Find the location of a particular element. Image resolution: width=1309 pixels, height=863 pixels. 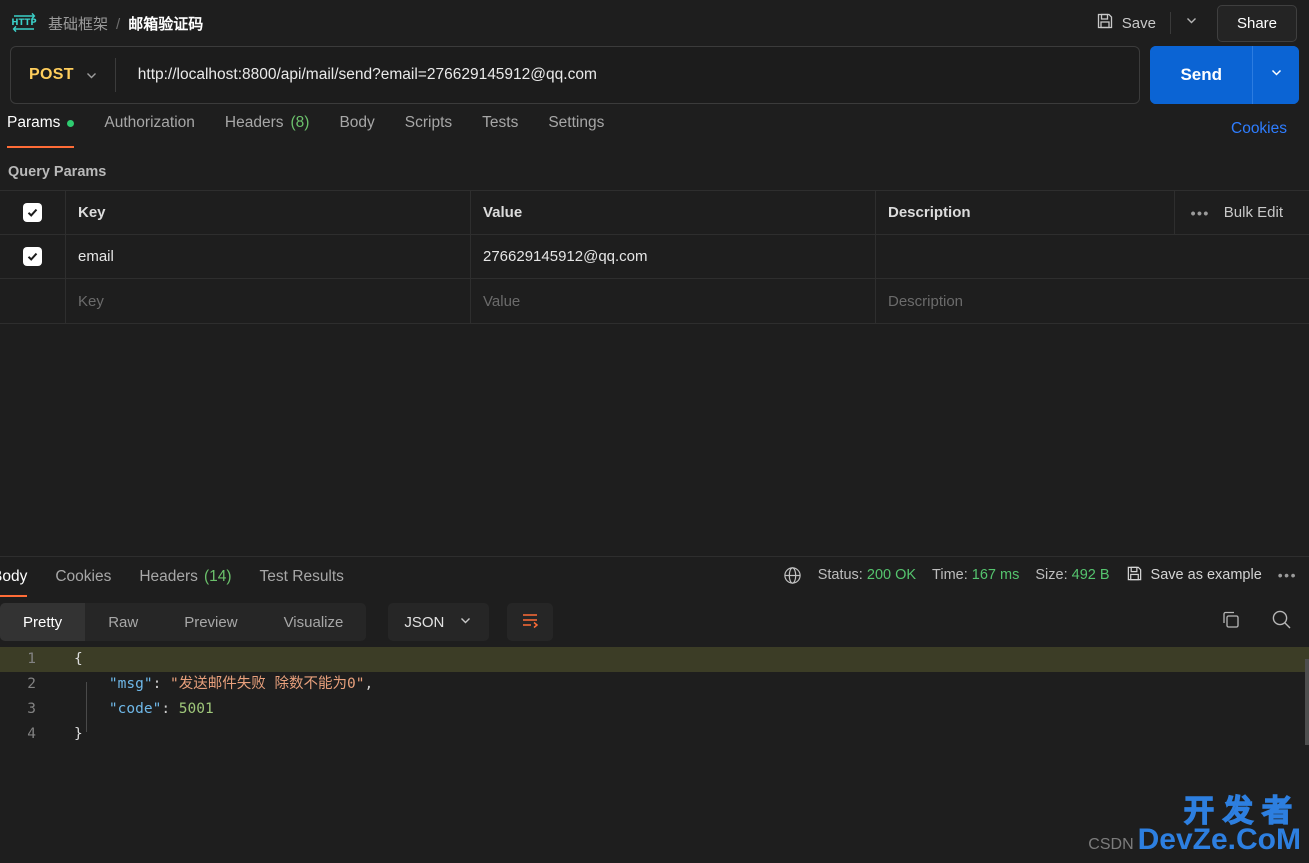

breadcrumb-collection: 基础框架 is located at coordinates (78, 23).